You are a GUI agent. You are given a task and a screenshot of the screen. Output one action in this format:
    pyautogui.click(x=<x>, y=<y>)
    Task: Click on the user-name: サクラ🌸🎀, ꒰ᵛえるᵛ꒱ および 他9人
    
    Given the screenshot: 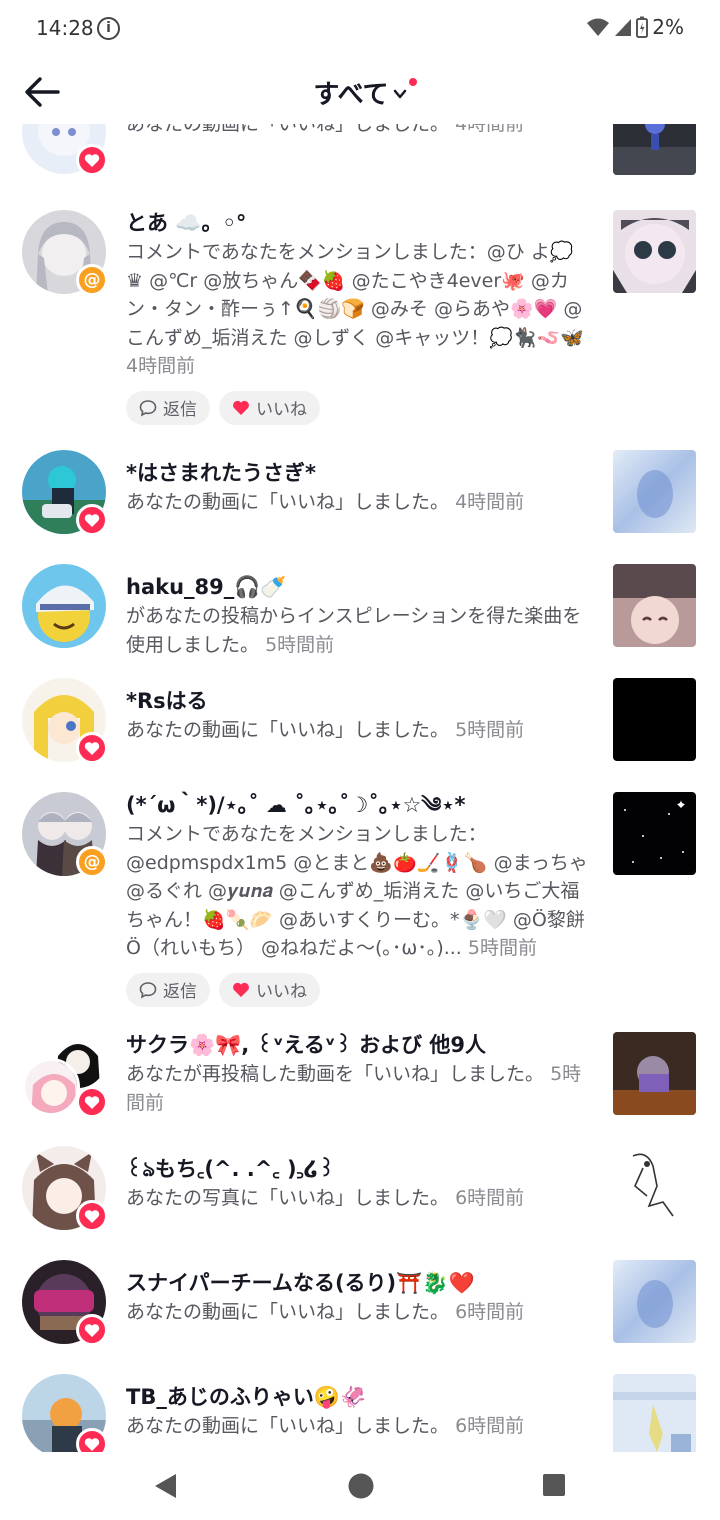 What is the action you would take?
    pyautogui.click(x=359, y=1045)
    